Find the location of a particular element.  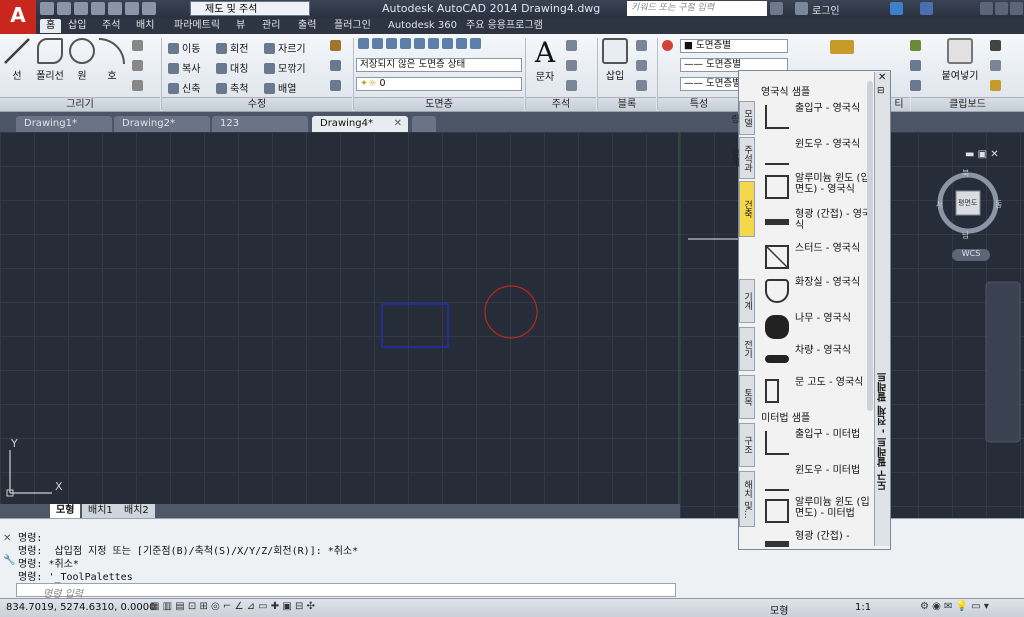

rotate-button: 회전 is located at coordinates (232, 47).